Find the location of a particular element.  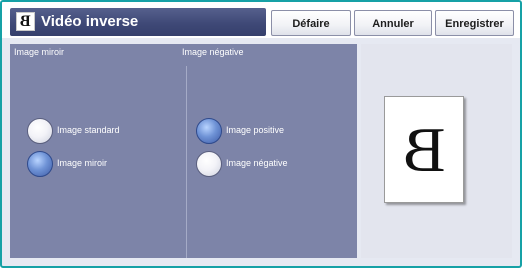

option-label: Image positive is located at coordinates (255, 130).